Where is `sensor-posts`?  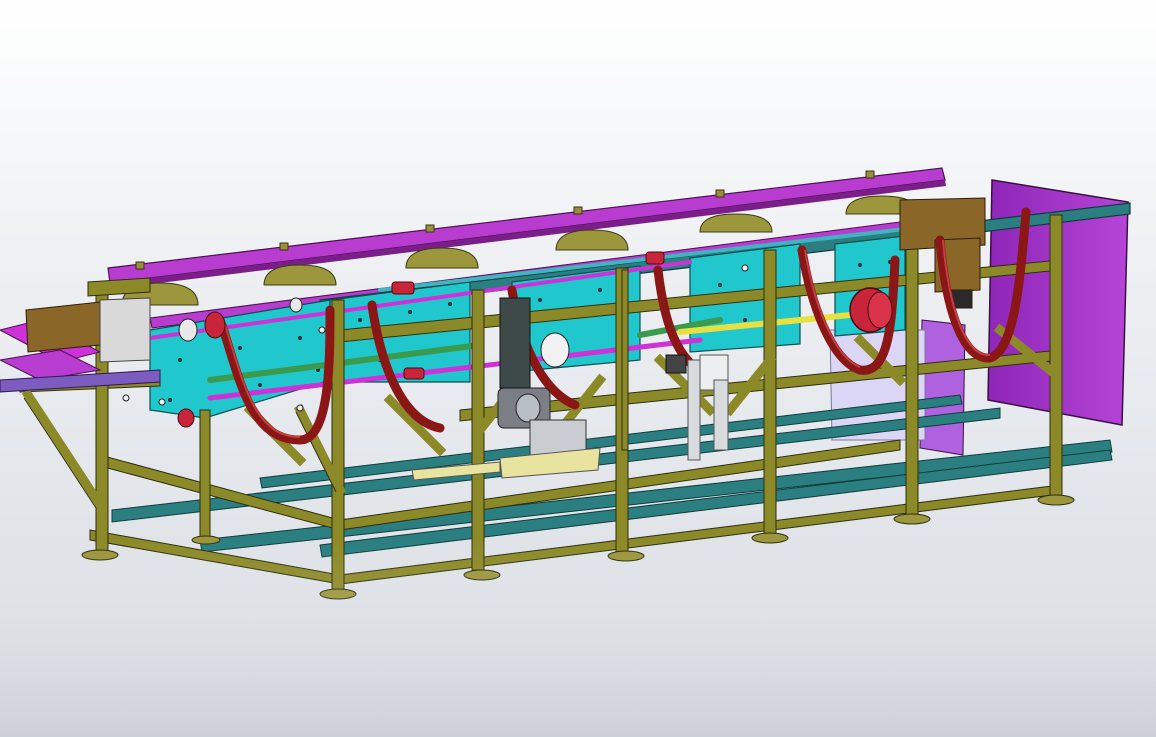 sensor-posts is located at coordinates (697, 407).